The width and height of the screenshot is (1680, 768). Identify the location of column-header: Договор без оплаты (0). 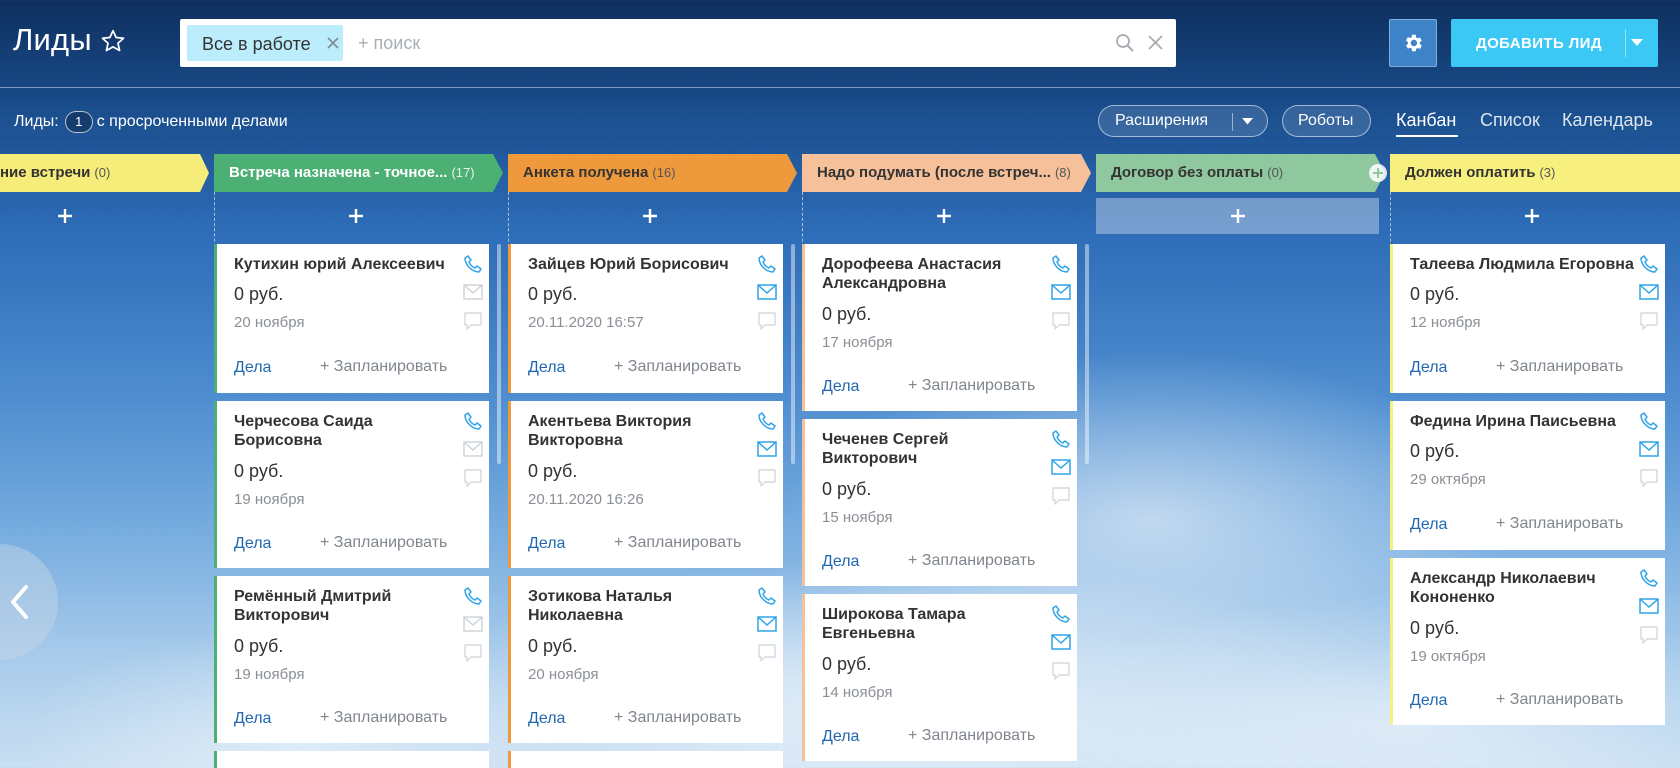
(1240, 173).